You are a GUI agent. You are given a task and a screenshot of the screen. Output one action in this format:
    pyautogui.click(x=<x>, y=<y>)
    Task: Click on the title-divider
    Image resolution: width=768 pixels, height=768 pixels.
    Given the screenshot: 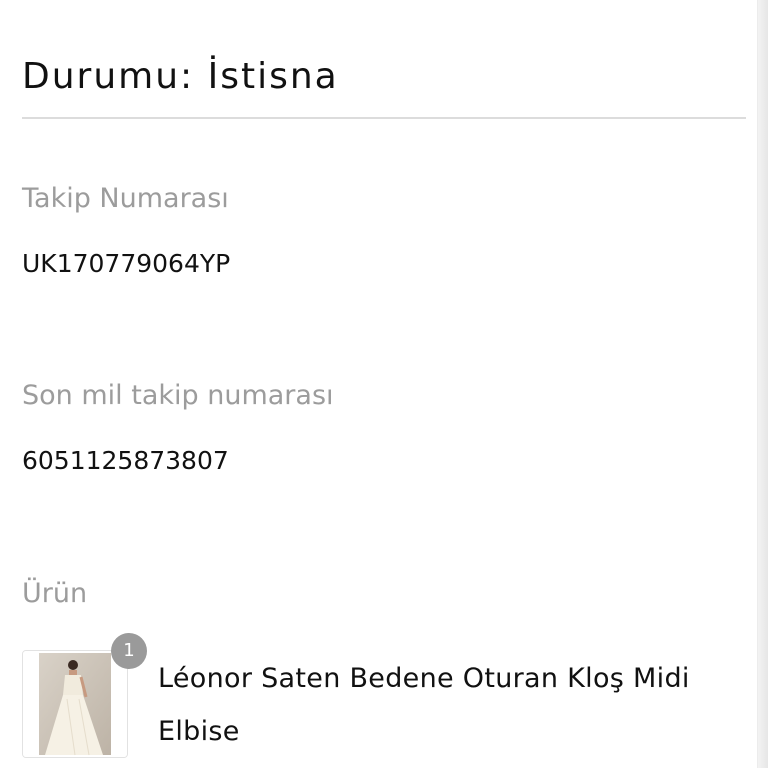 What is the action you would take?
    pyautogui.click(x=384, y=118)
    